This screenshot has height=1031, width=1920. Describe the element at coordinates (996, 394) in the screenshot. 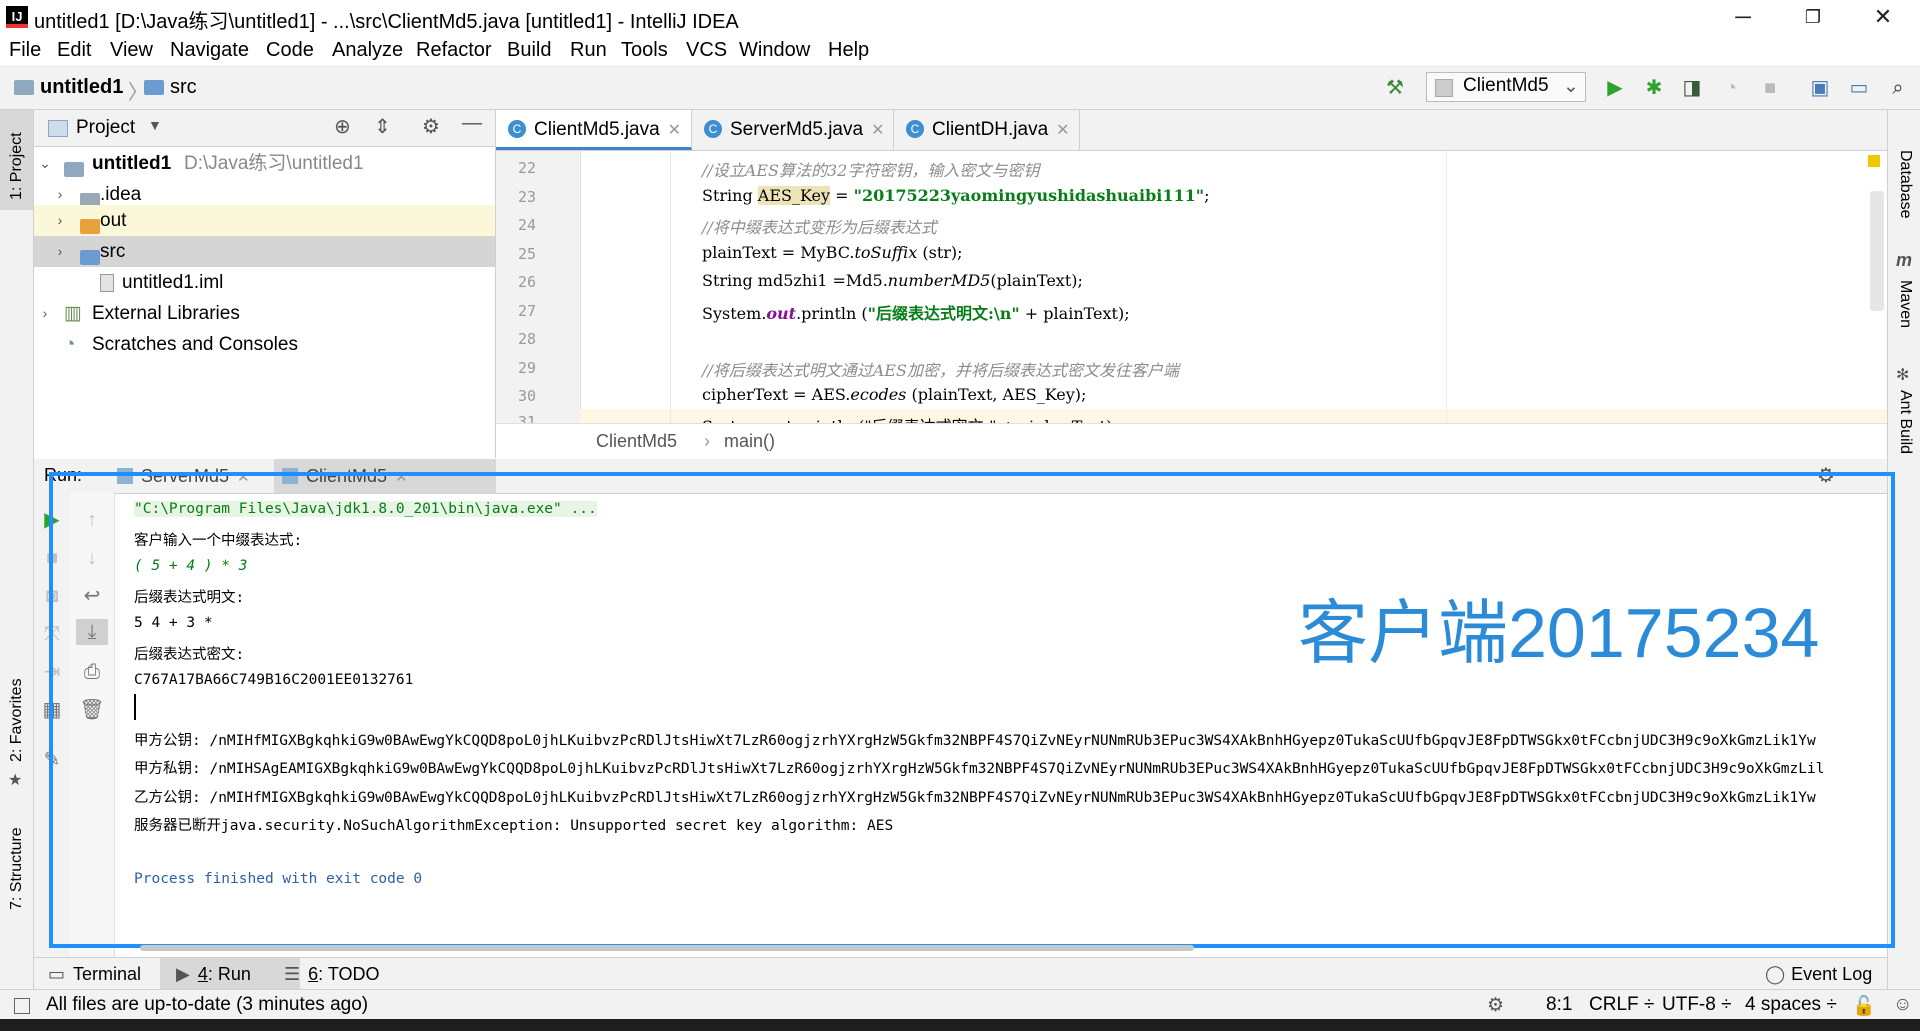

I see `code-token: (plainText, AES_Key);` at that location.